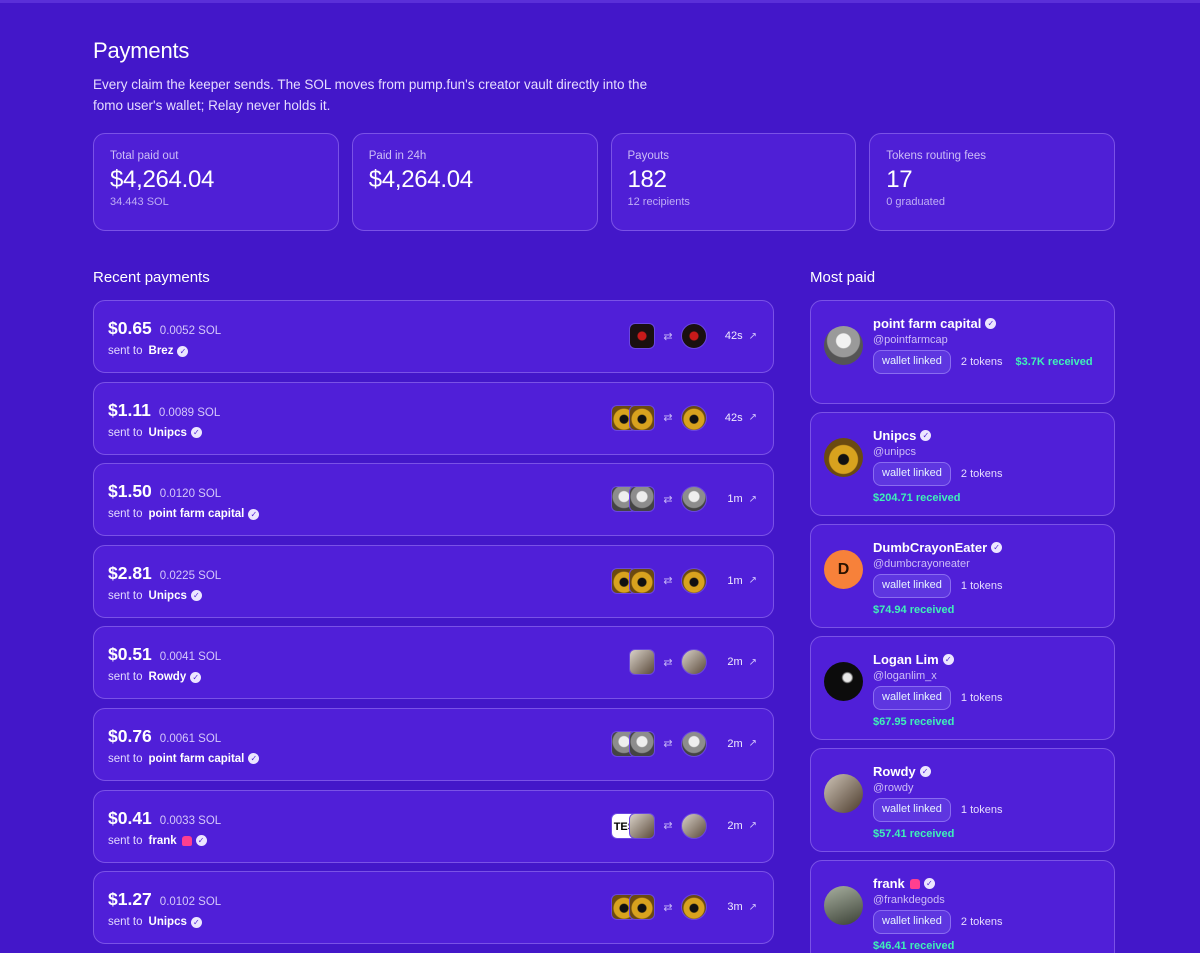 Image resolution: width=1200 pixels, height=953 pixels. I want to click on received-amount: $204.71 received, so click(917, 498).